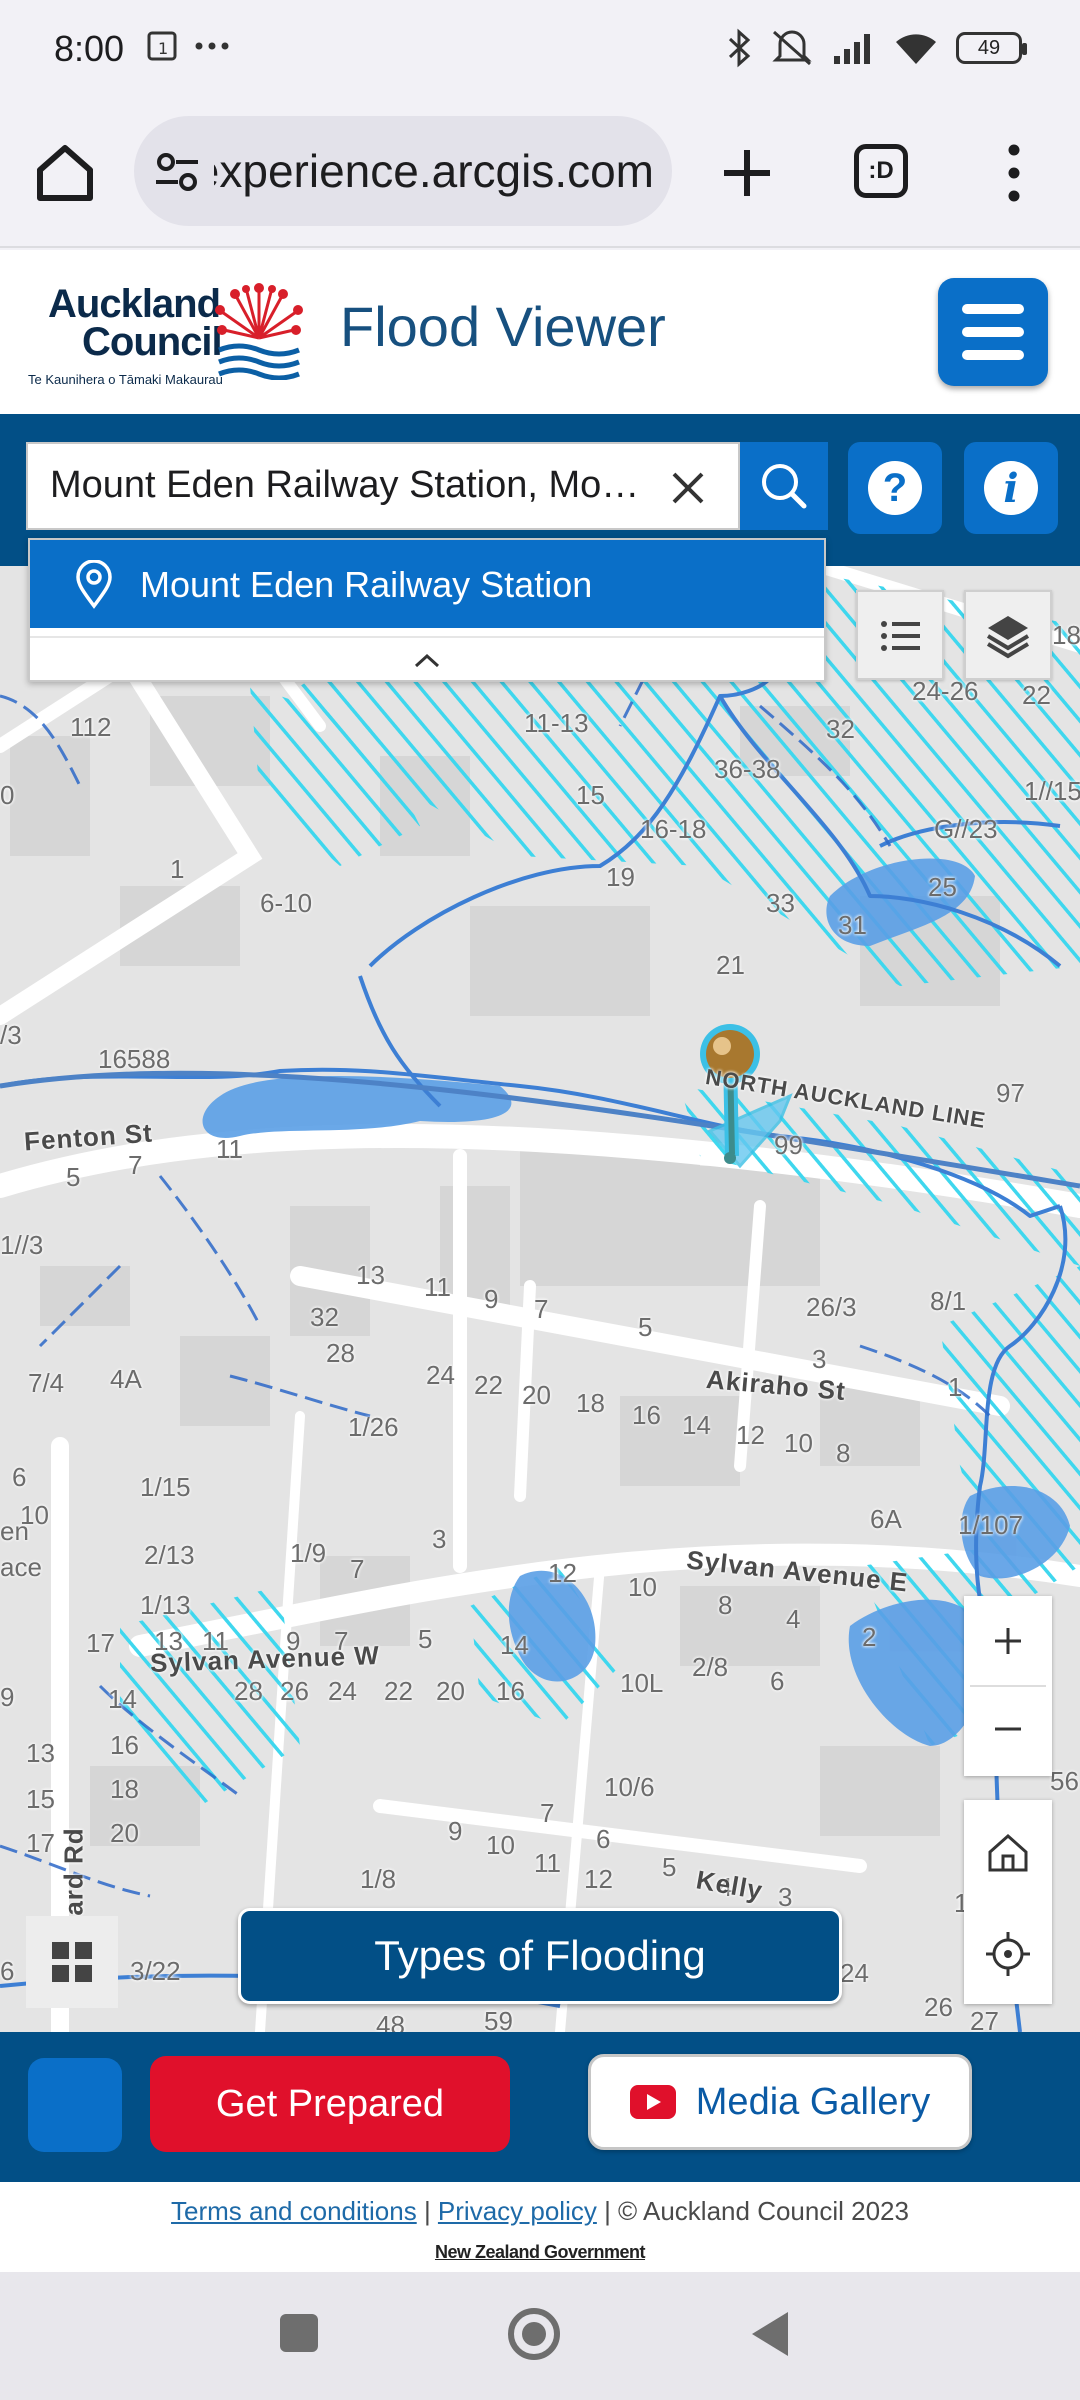 The image size is (1080, 2400). What do you see at coordinates (450, 1691) in the screenshot?
I see `map-address-label: 20` at bounding box center [450, 1691].